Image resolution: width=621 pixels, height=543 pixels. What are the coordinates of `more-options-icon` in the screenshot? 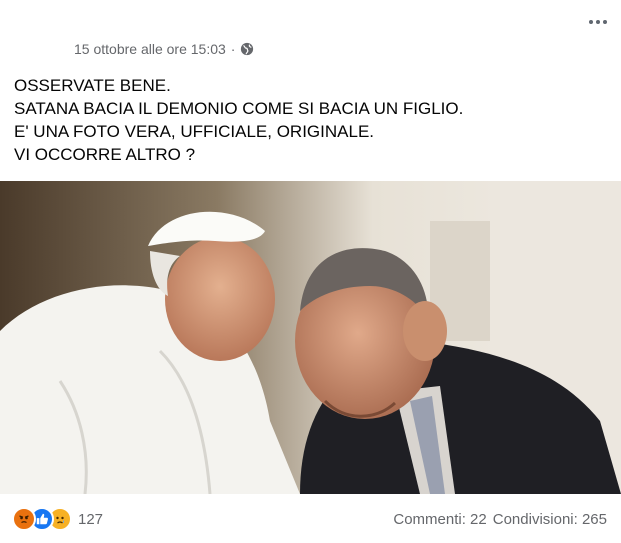 It's located at (598, 22).